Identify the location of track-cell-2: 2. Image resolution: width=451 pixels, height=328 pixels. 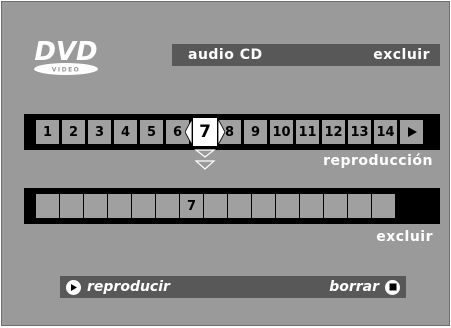
(73, 132).